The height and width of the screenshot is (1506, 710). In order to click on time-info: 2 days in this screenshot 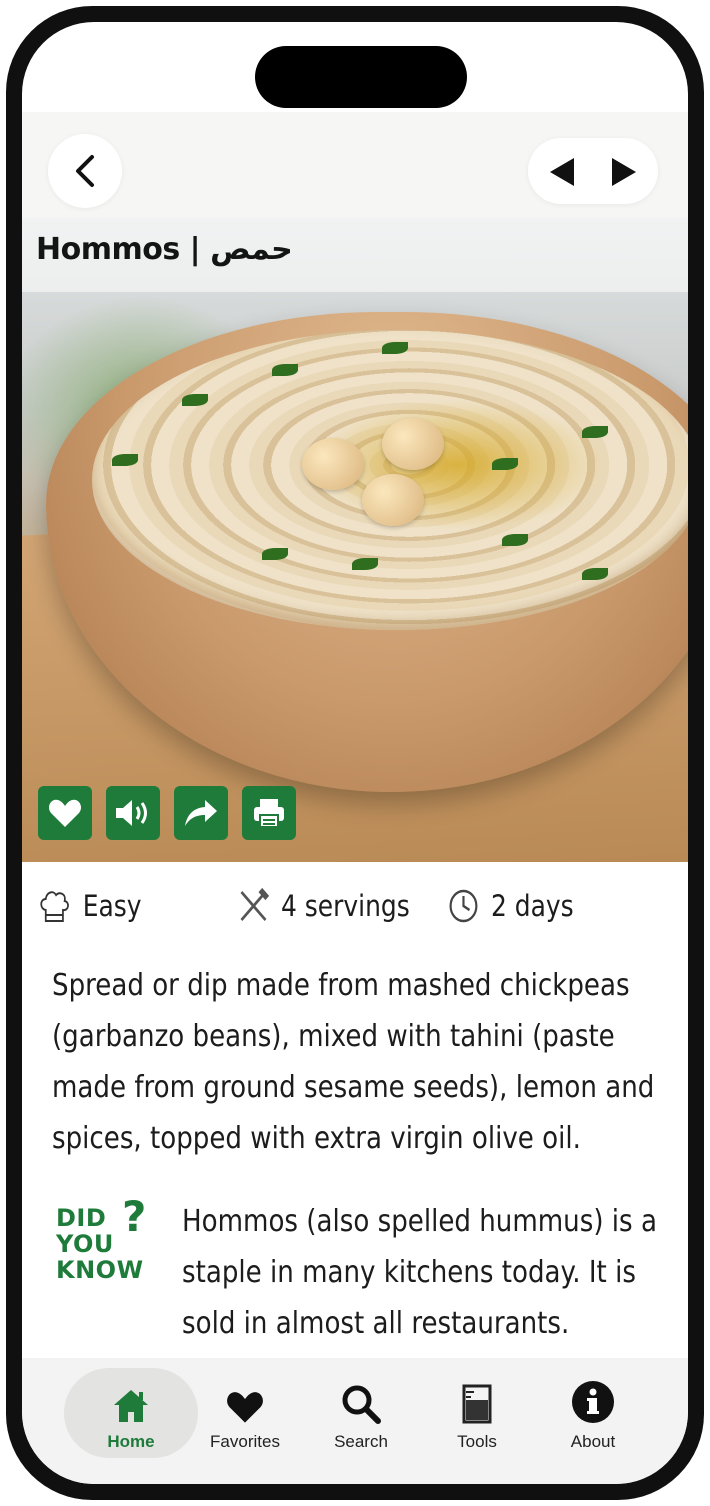, I will do `click(511, 906)`.